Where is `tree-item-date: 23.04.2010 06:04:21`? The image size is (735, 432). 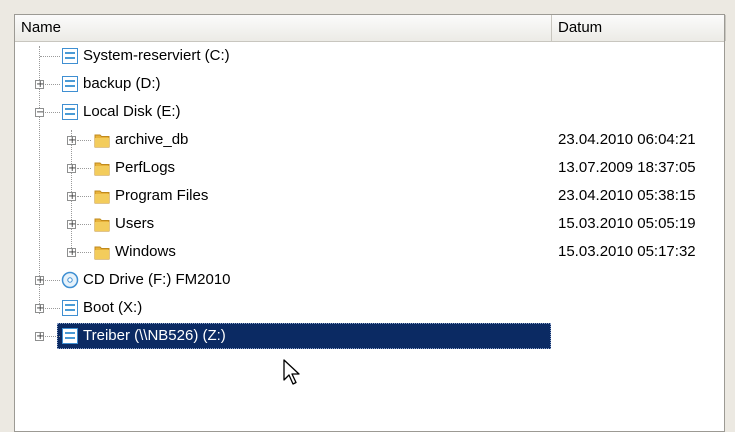 tree-item-date: 23.04.2010 06:04:21 is located at coordinates (627, 139).